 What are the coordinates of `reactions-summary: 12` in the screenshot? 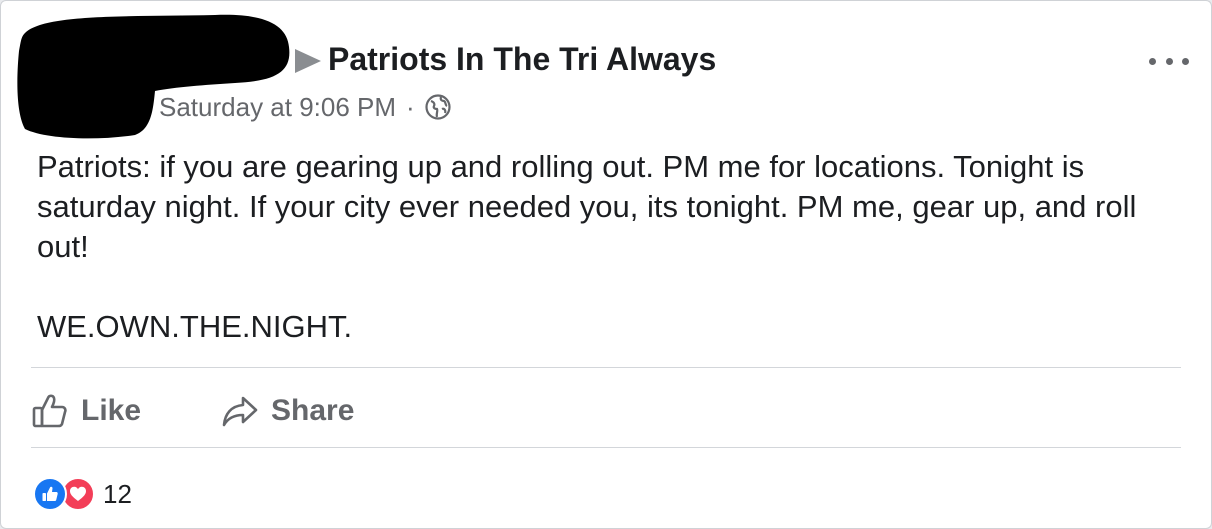 It's located at (82, 494).